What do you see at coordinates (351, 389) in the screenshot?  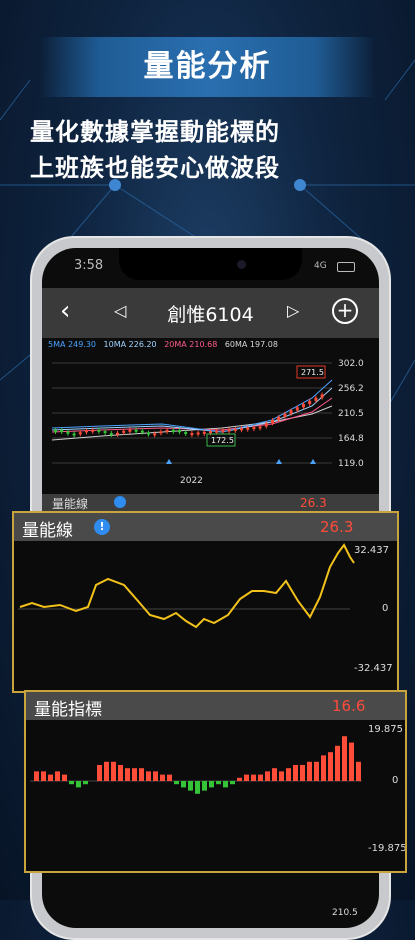 I see `price-tick-2: 256.2` at bounding box center [351, 389].